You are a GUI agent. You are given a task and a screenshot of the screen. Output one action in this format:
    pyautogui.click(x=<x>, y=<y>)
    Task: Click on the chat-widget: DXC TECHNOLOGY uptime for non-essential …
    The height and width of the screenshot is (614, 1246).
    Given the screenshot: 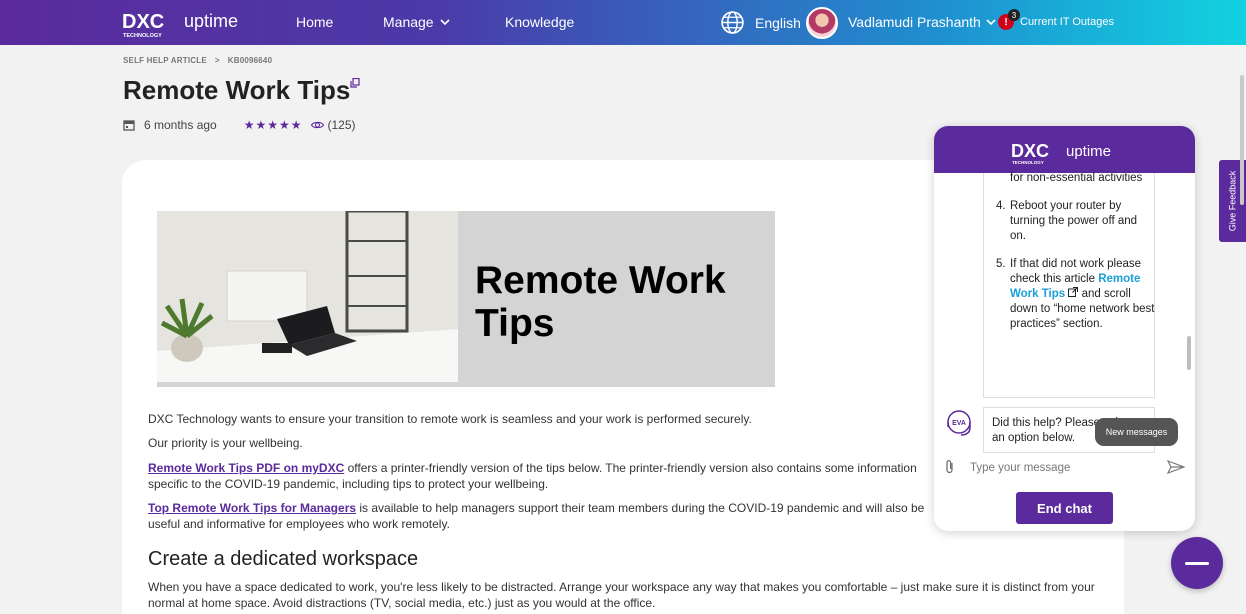 What is the action you would take?
    pyautogui.click(x=1064, y=328)
    